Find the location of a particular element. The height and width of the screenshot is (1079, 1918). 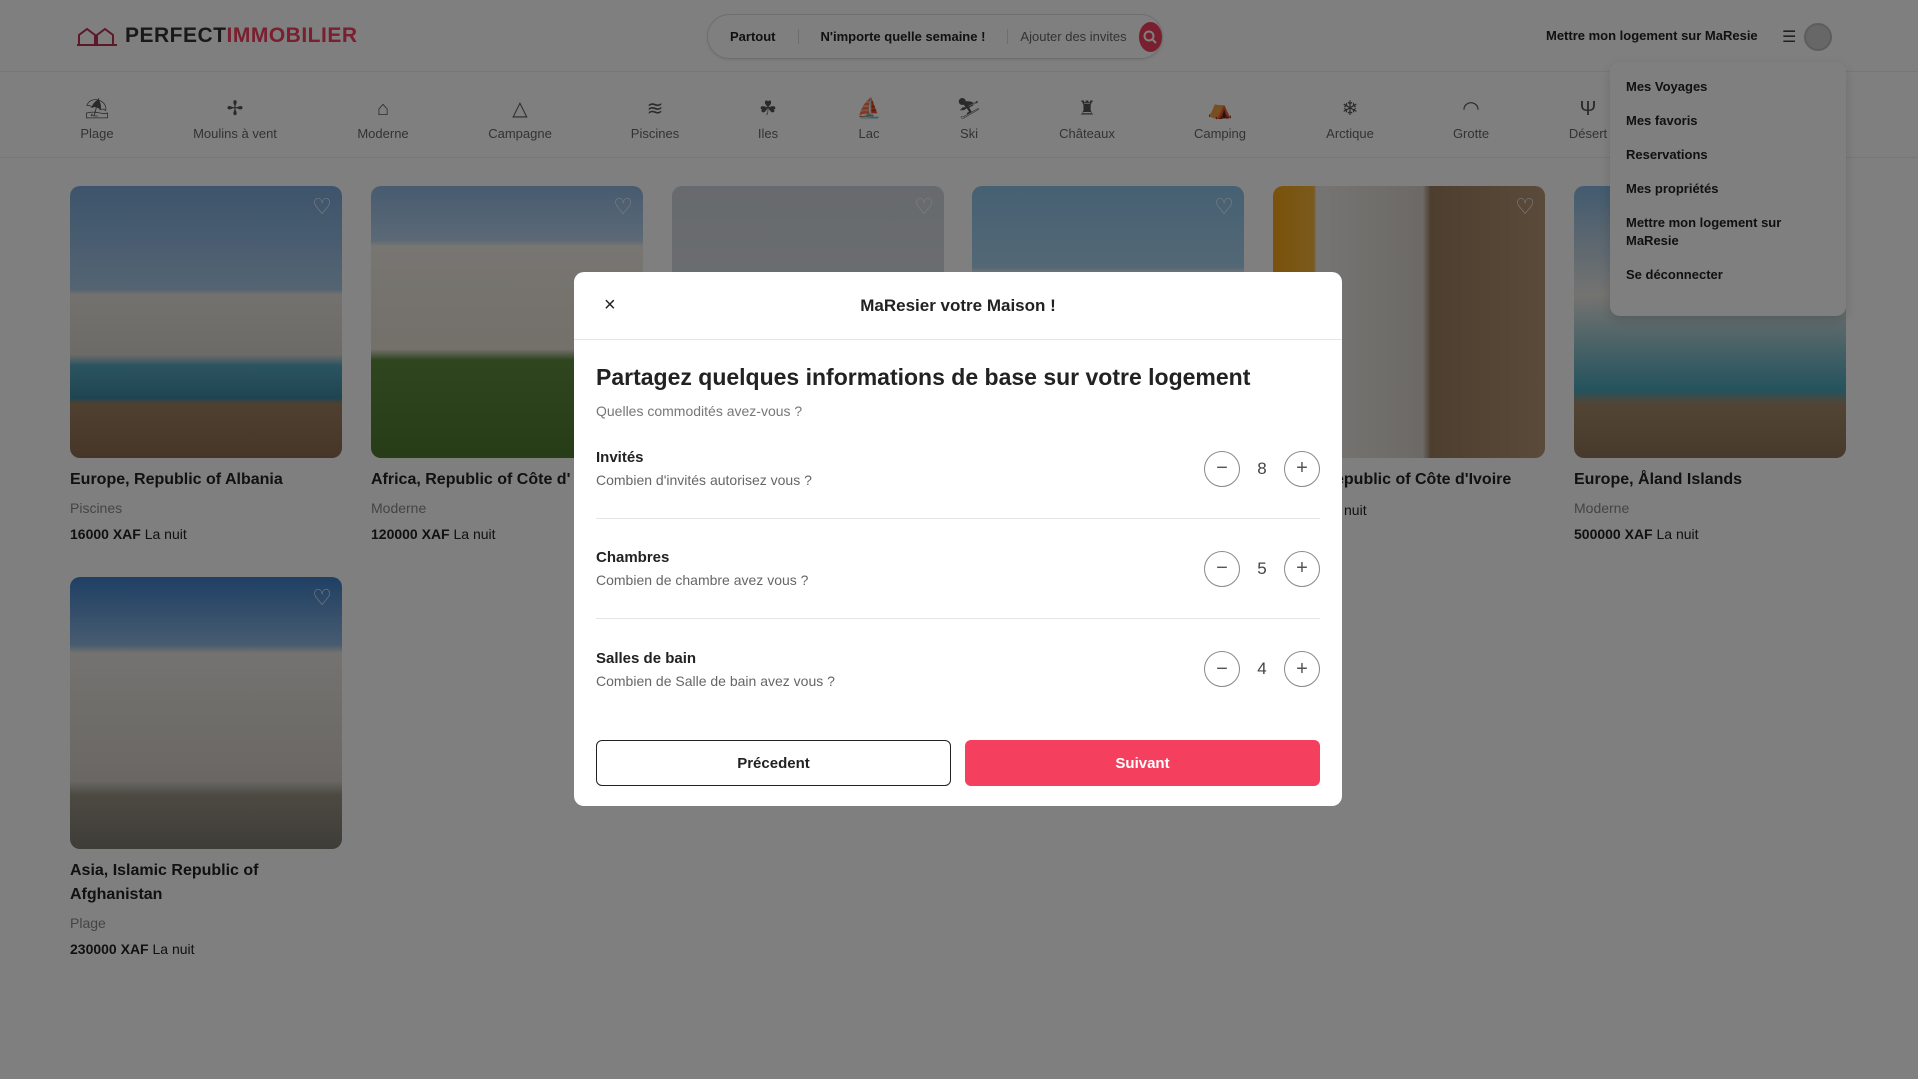

modal-actions: Précedent Suivant is located at coordinates (958, 763).